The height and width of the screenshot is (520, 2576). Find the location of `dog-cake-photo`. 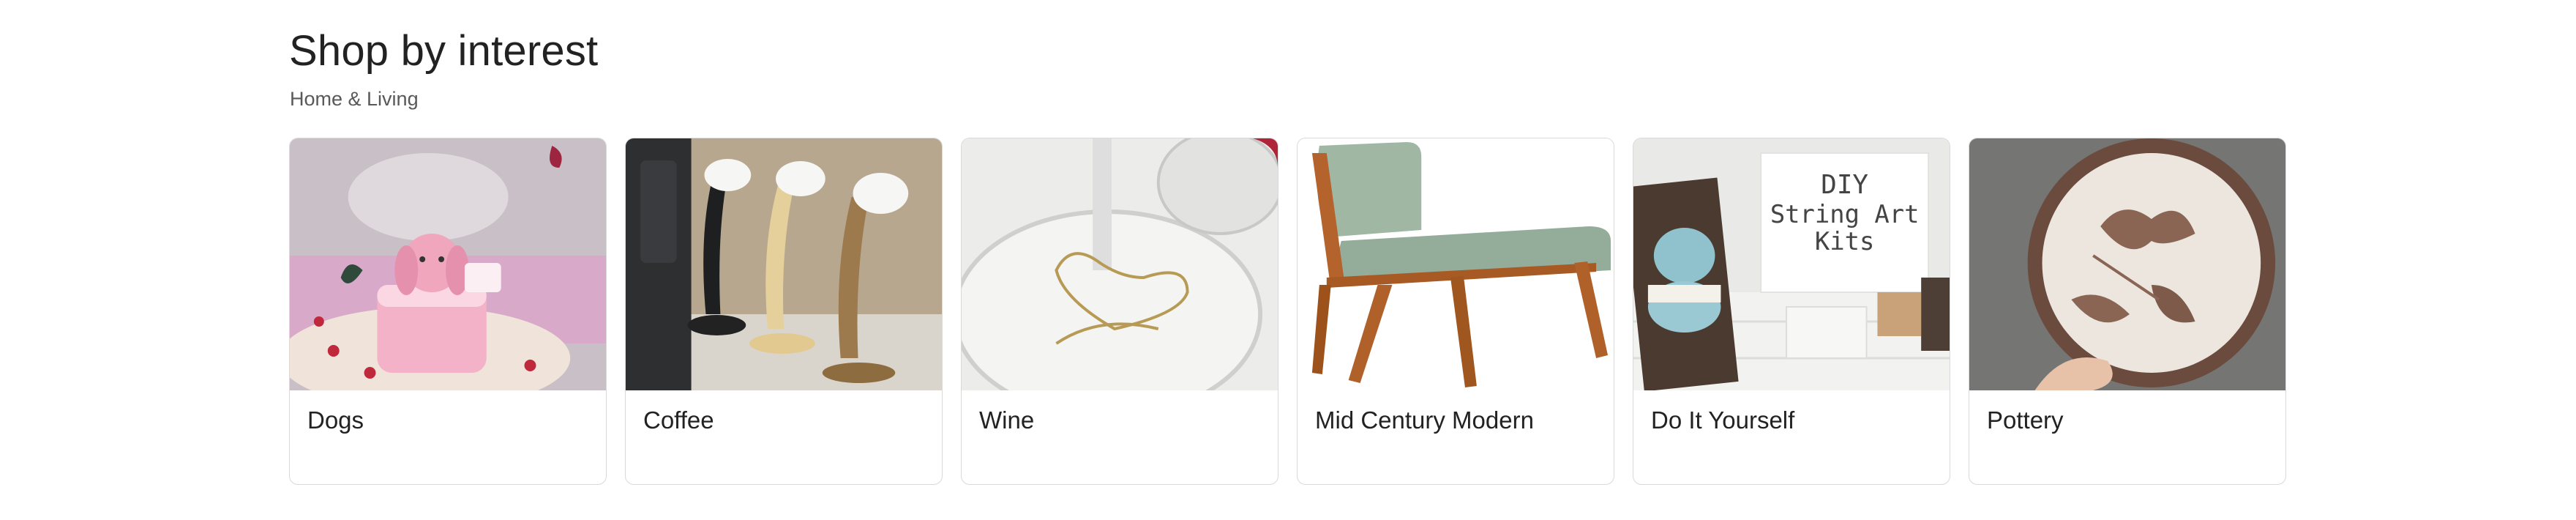

dog-cake-photo is located at coordinates (448, 264).